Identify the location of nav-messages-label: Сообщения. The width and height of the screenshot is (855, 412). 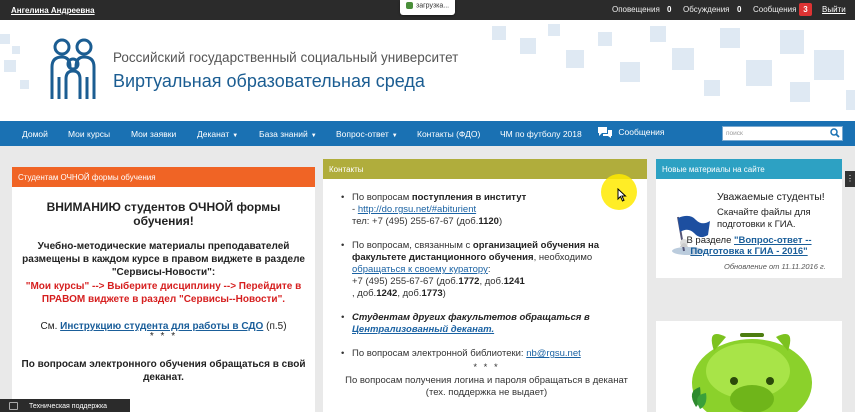
(641, 131).